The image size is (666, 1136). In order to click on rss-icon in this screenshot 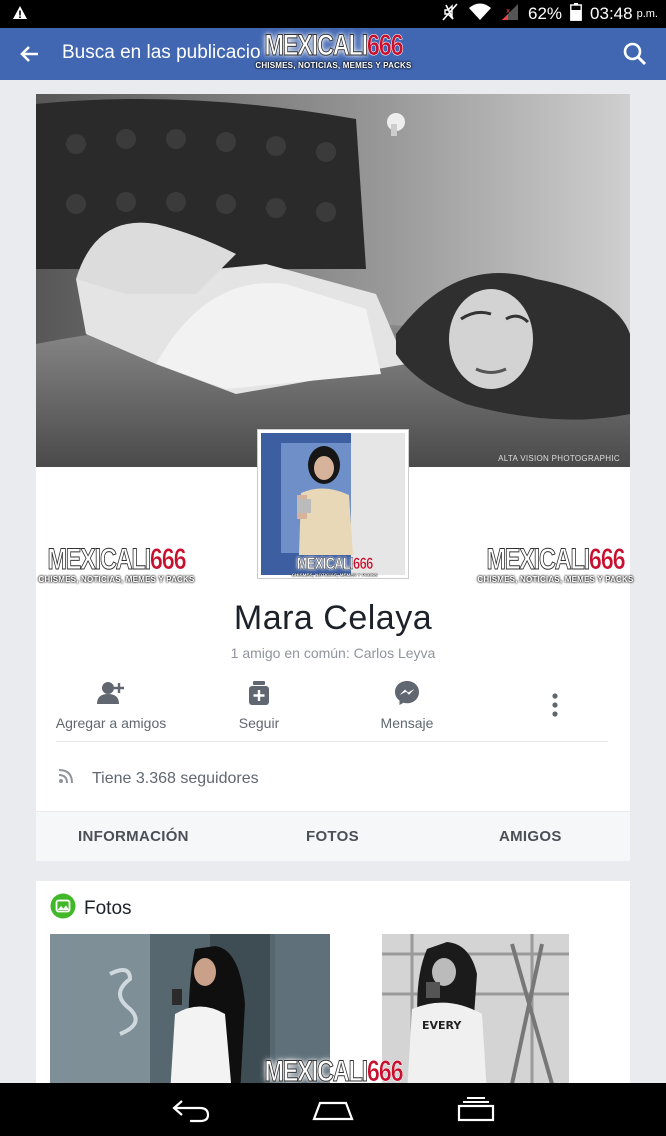, I will do `click(66, 778)`.